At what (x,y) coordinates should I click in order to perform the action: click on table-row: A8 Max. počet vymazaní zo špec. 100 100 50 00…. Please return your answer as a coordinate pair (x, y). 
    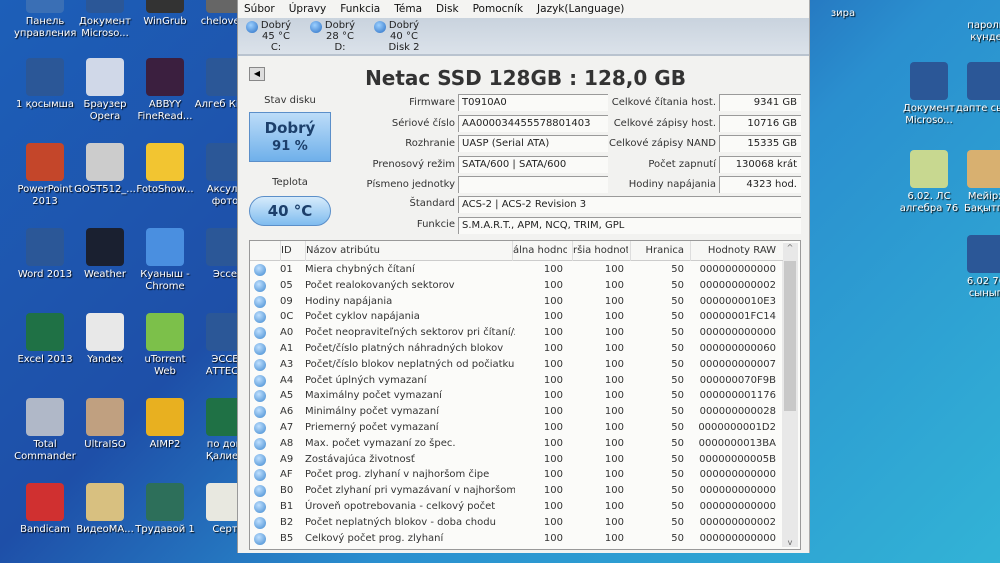
    Looking at the image, I should click on (516, 444).